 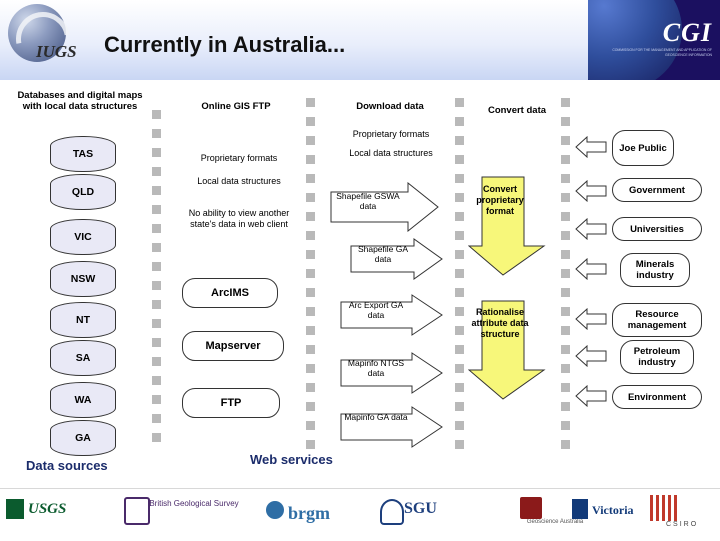 I want to click on consumer-government: Government, so click(x=657, y=190).